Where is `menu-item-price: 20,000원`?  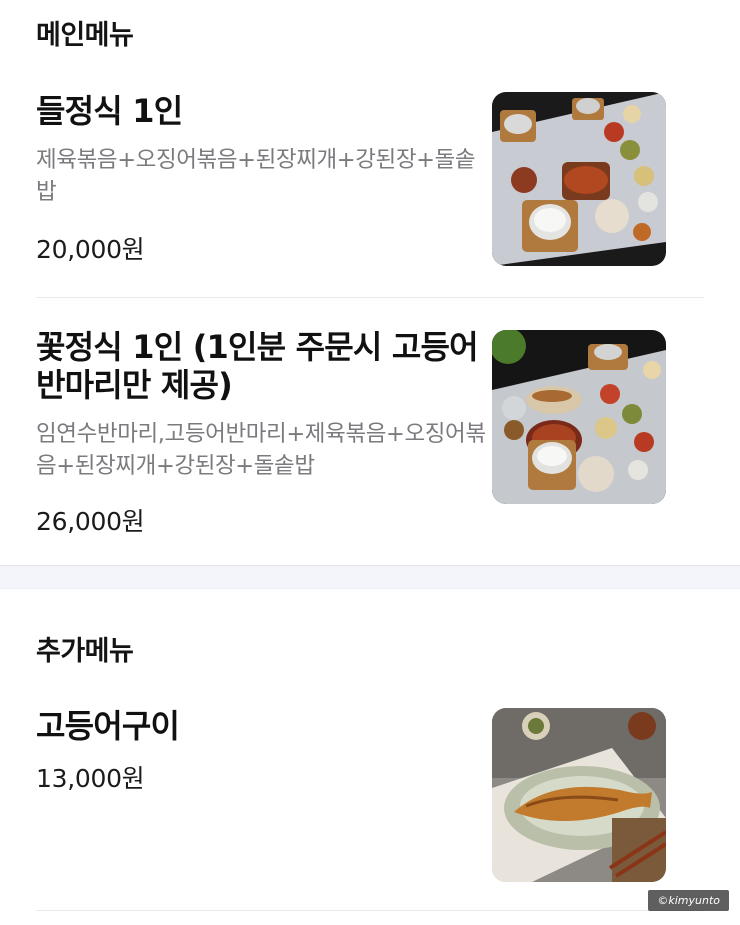 menu-item-price: 20,000원 is located at coordinates (90, 249).